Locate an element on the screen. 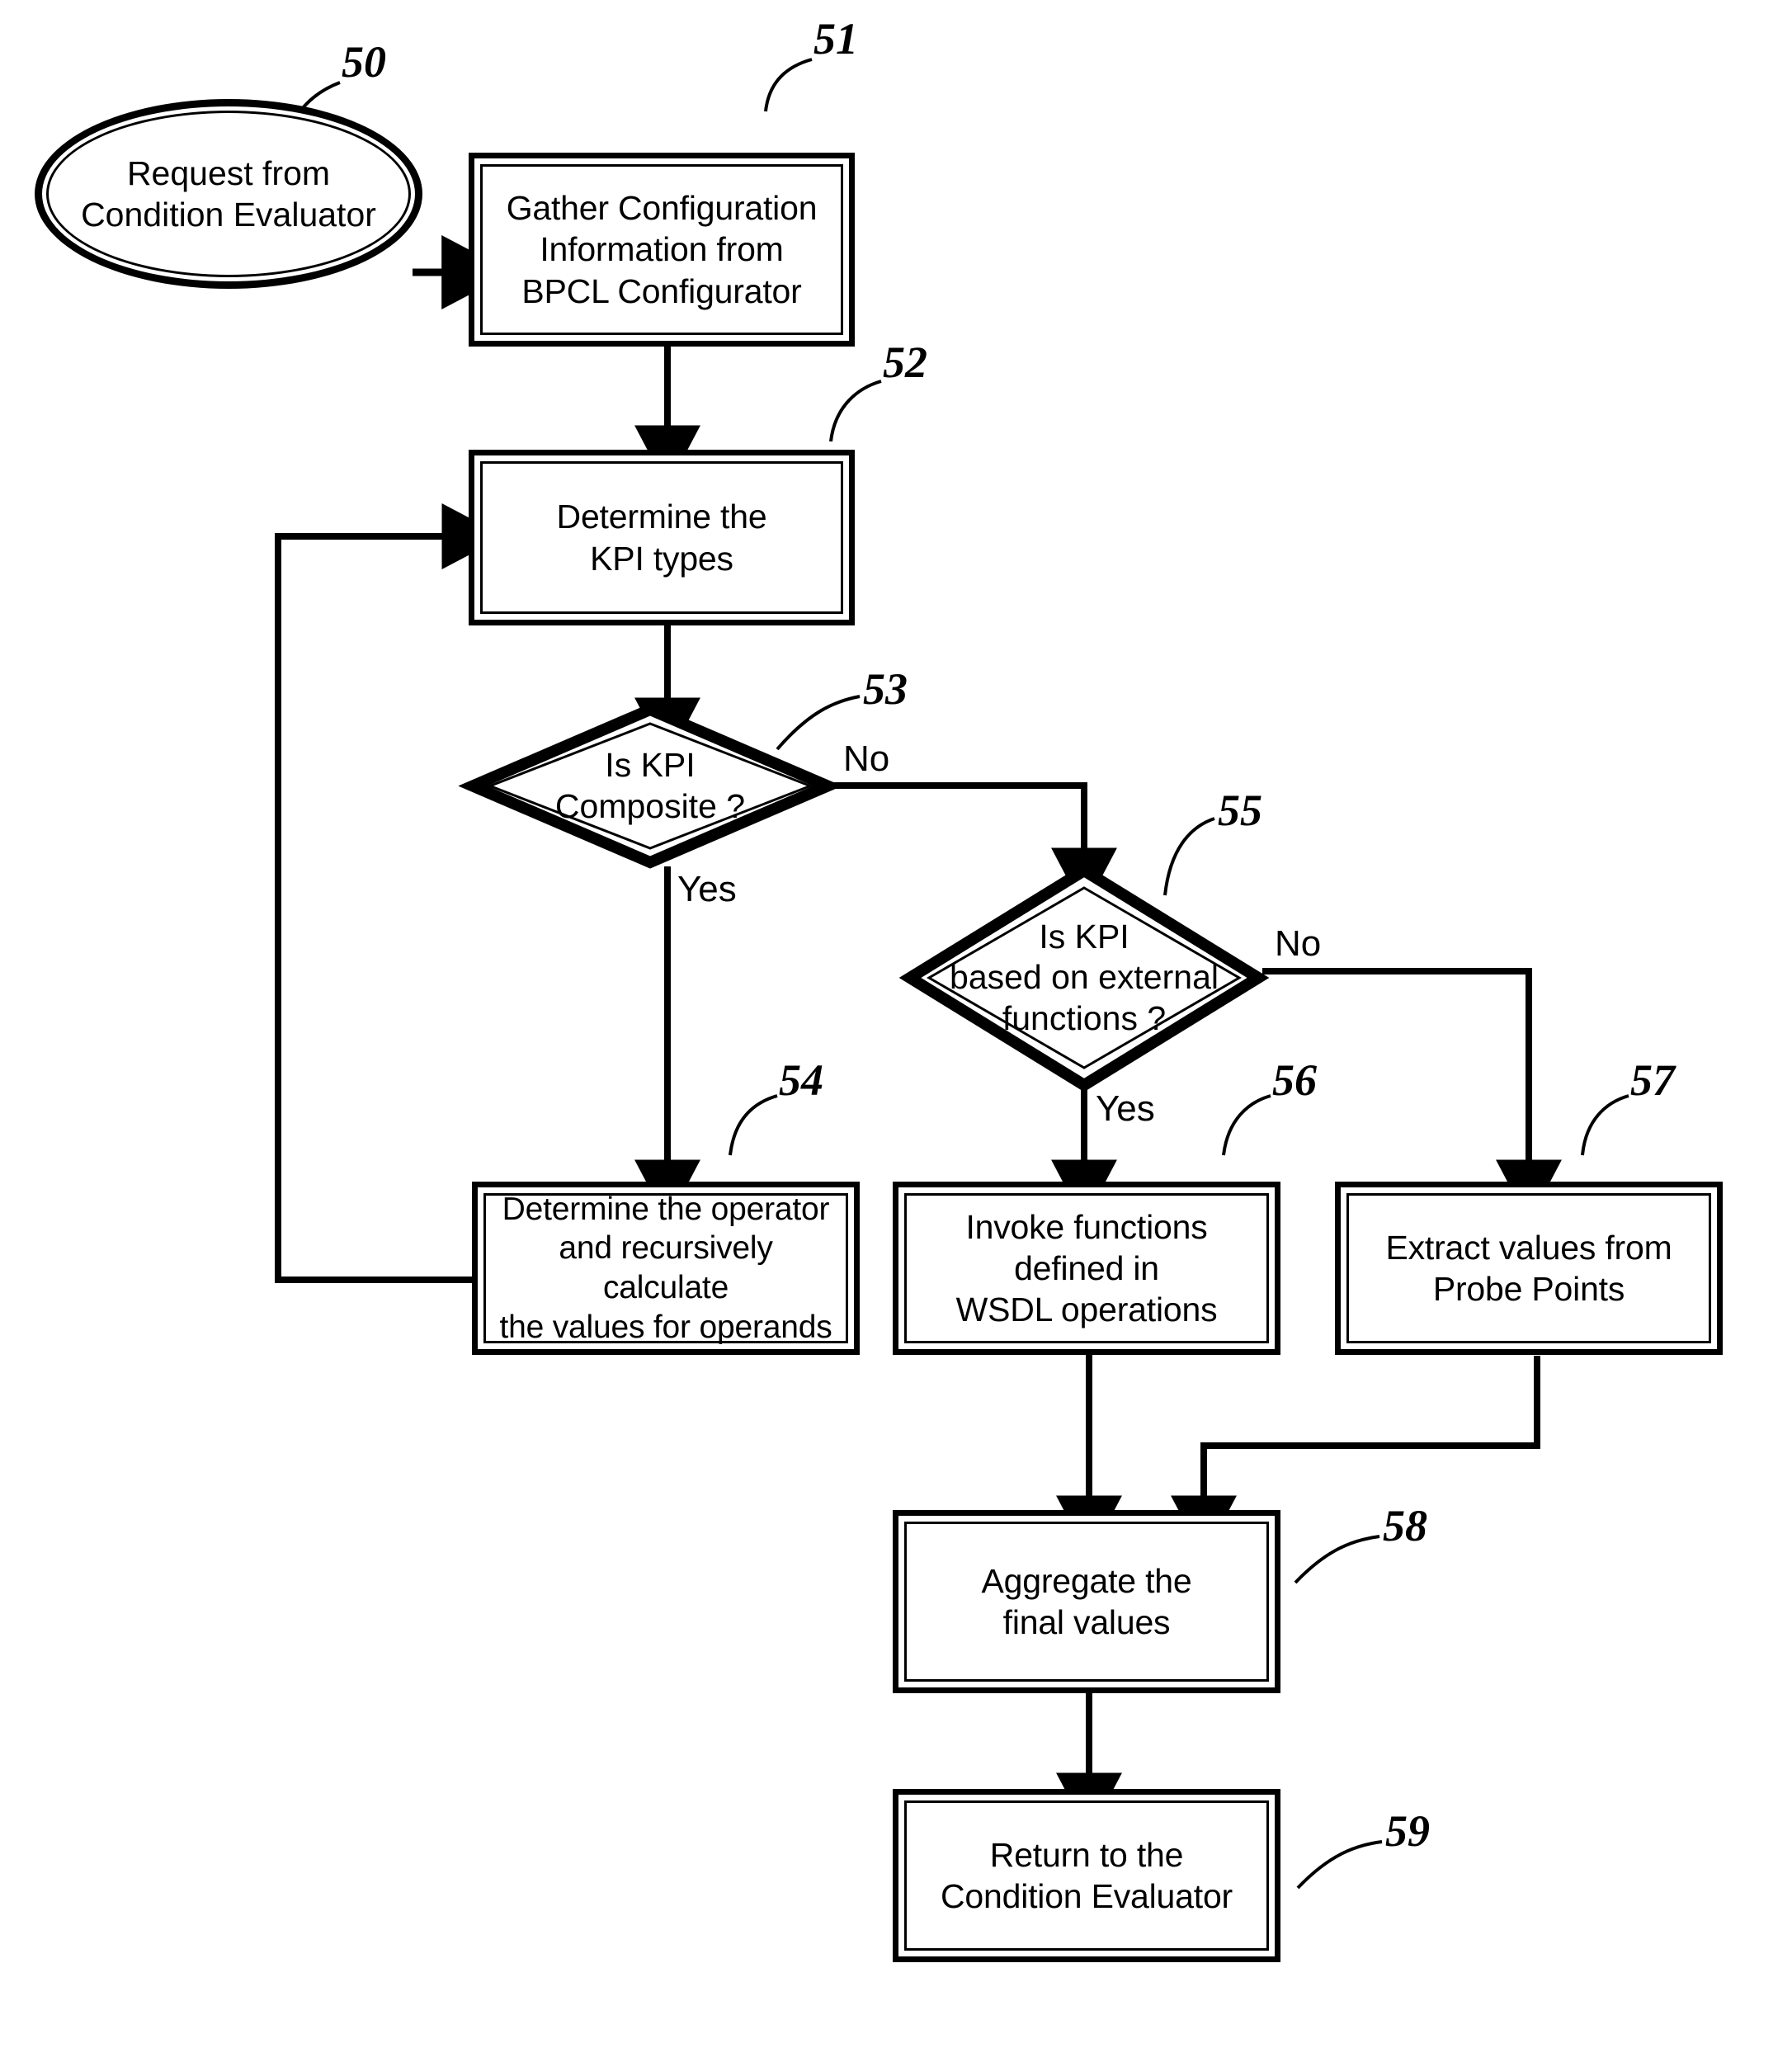 This screenshot has height=2067, width=1792. node-determine-kpi-types: Determine the KPI types is located at coordinates (662, 537).